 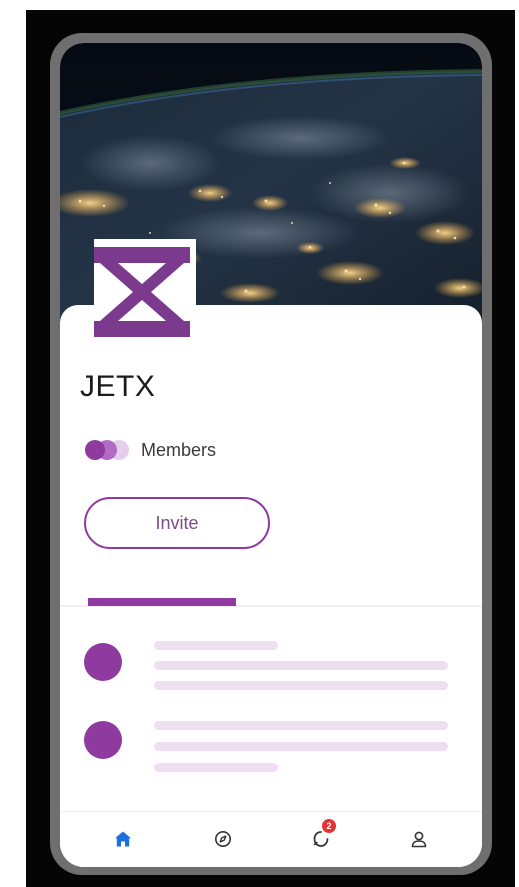 What do you see at coordinates (321, 836) in the screenshot?
I see `nav-notifications: 2` at bounding box center [321, 836].